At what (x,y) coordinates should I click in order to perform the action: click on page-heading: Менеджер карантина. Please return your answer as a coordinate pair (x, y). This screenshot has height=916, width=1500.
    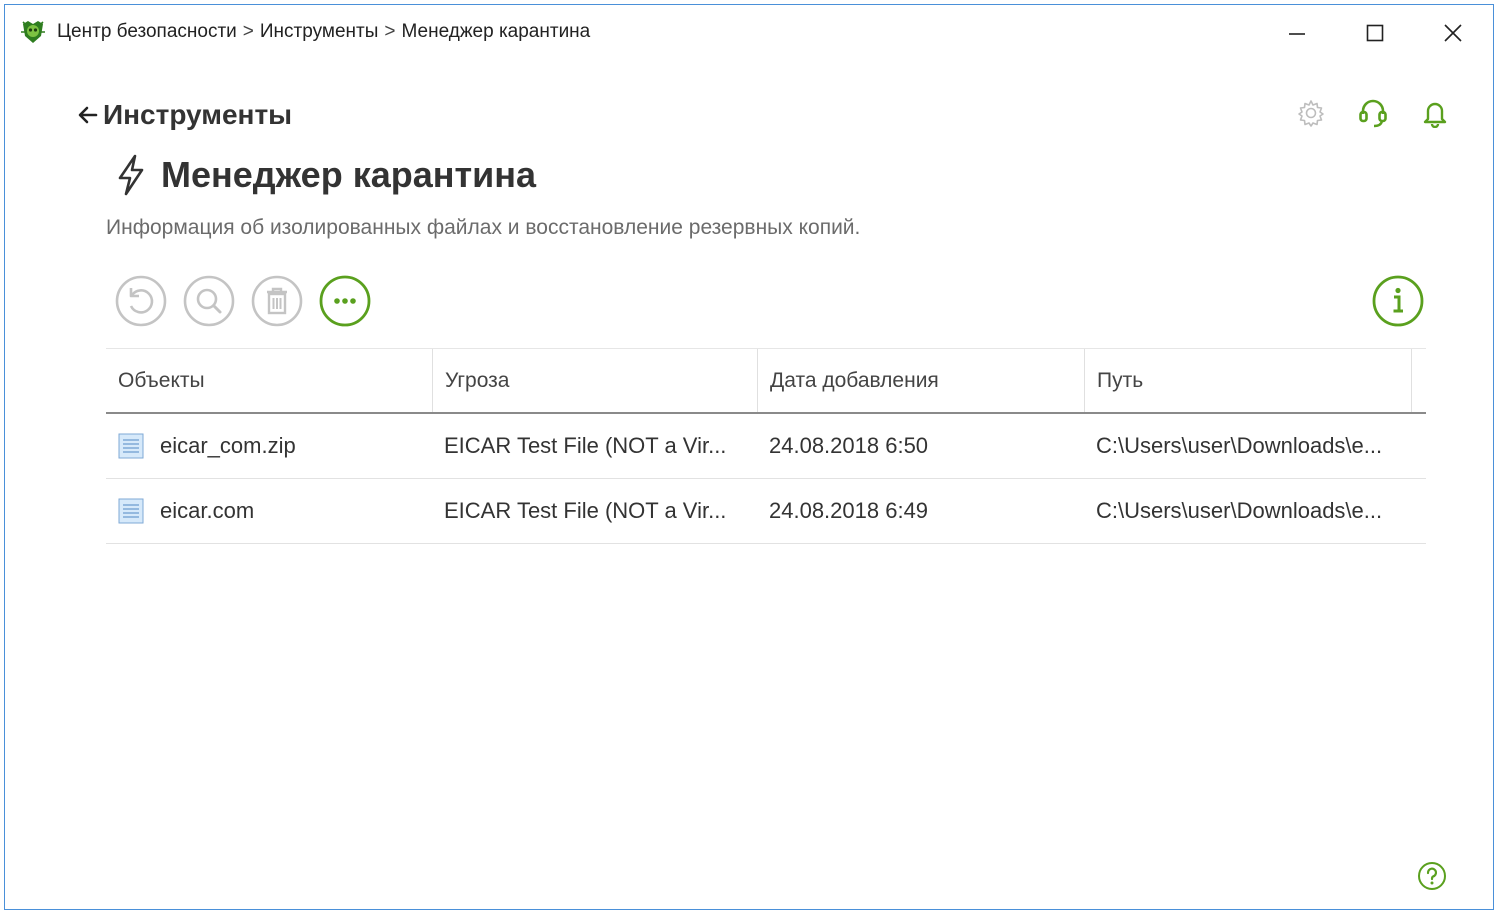
    Looking at the image, I should click on (324, 175).